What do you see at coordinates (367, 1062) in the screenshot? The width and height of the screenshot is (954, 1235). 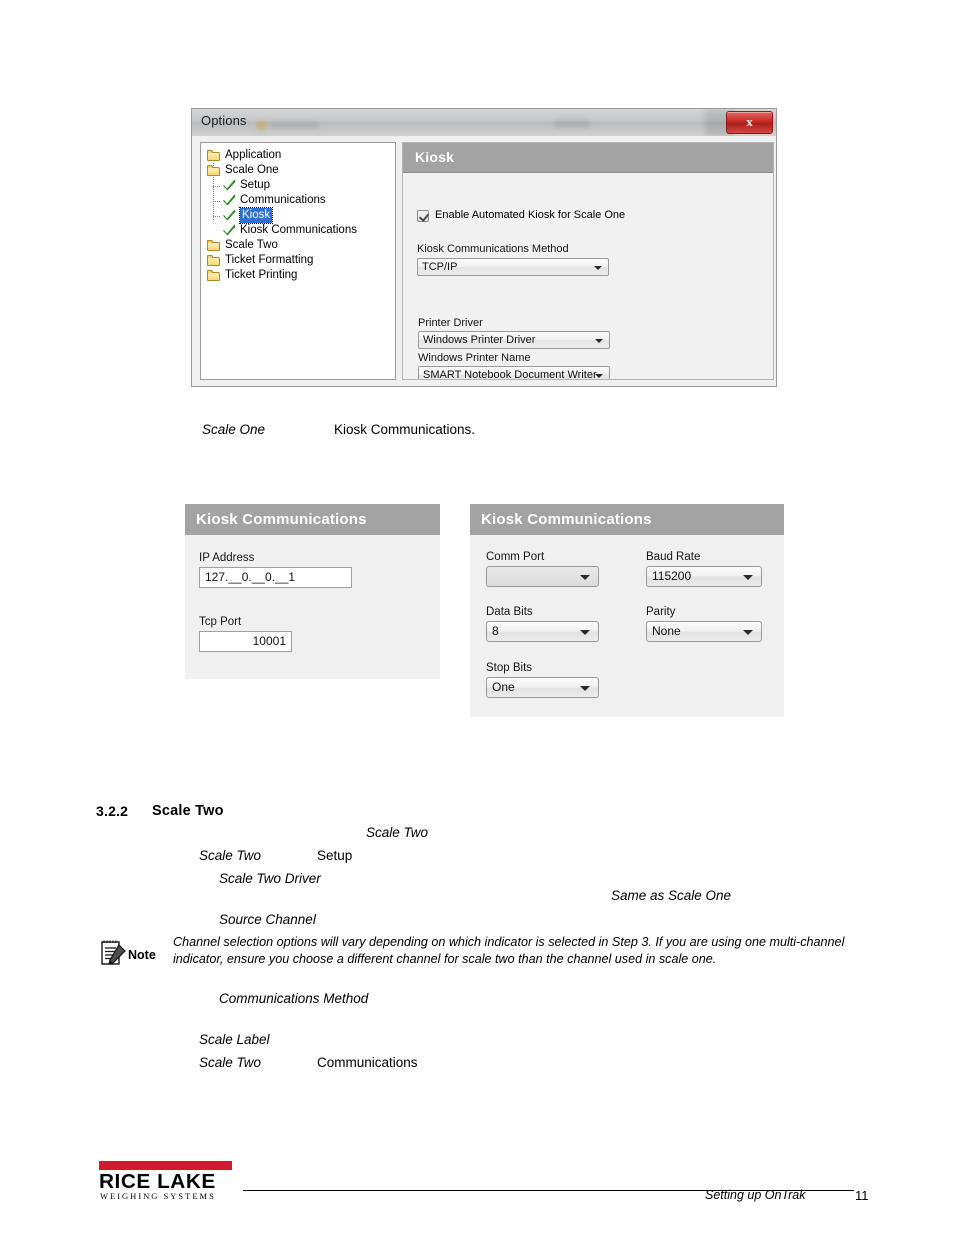 I see `text-communications: Communications` at bounding box center [367, 1062].